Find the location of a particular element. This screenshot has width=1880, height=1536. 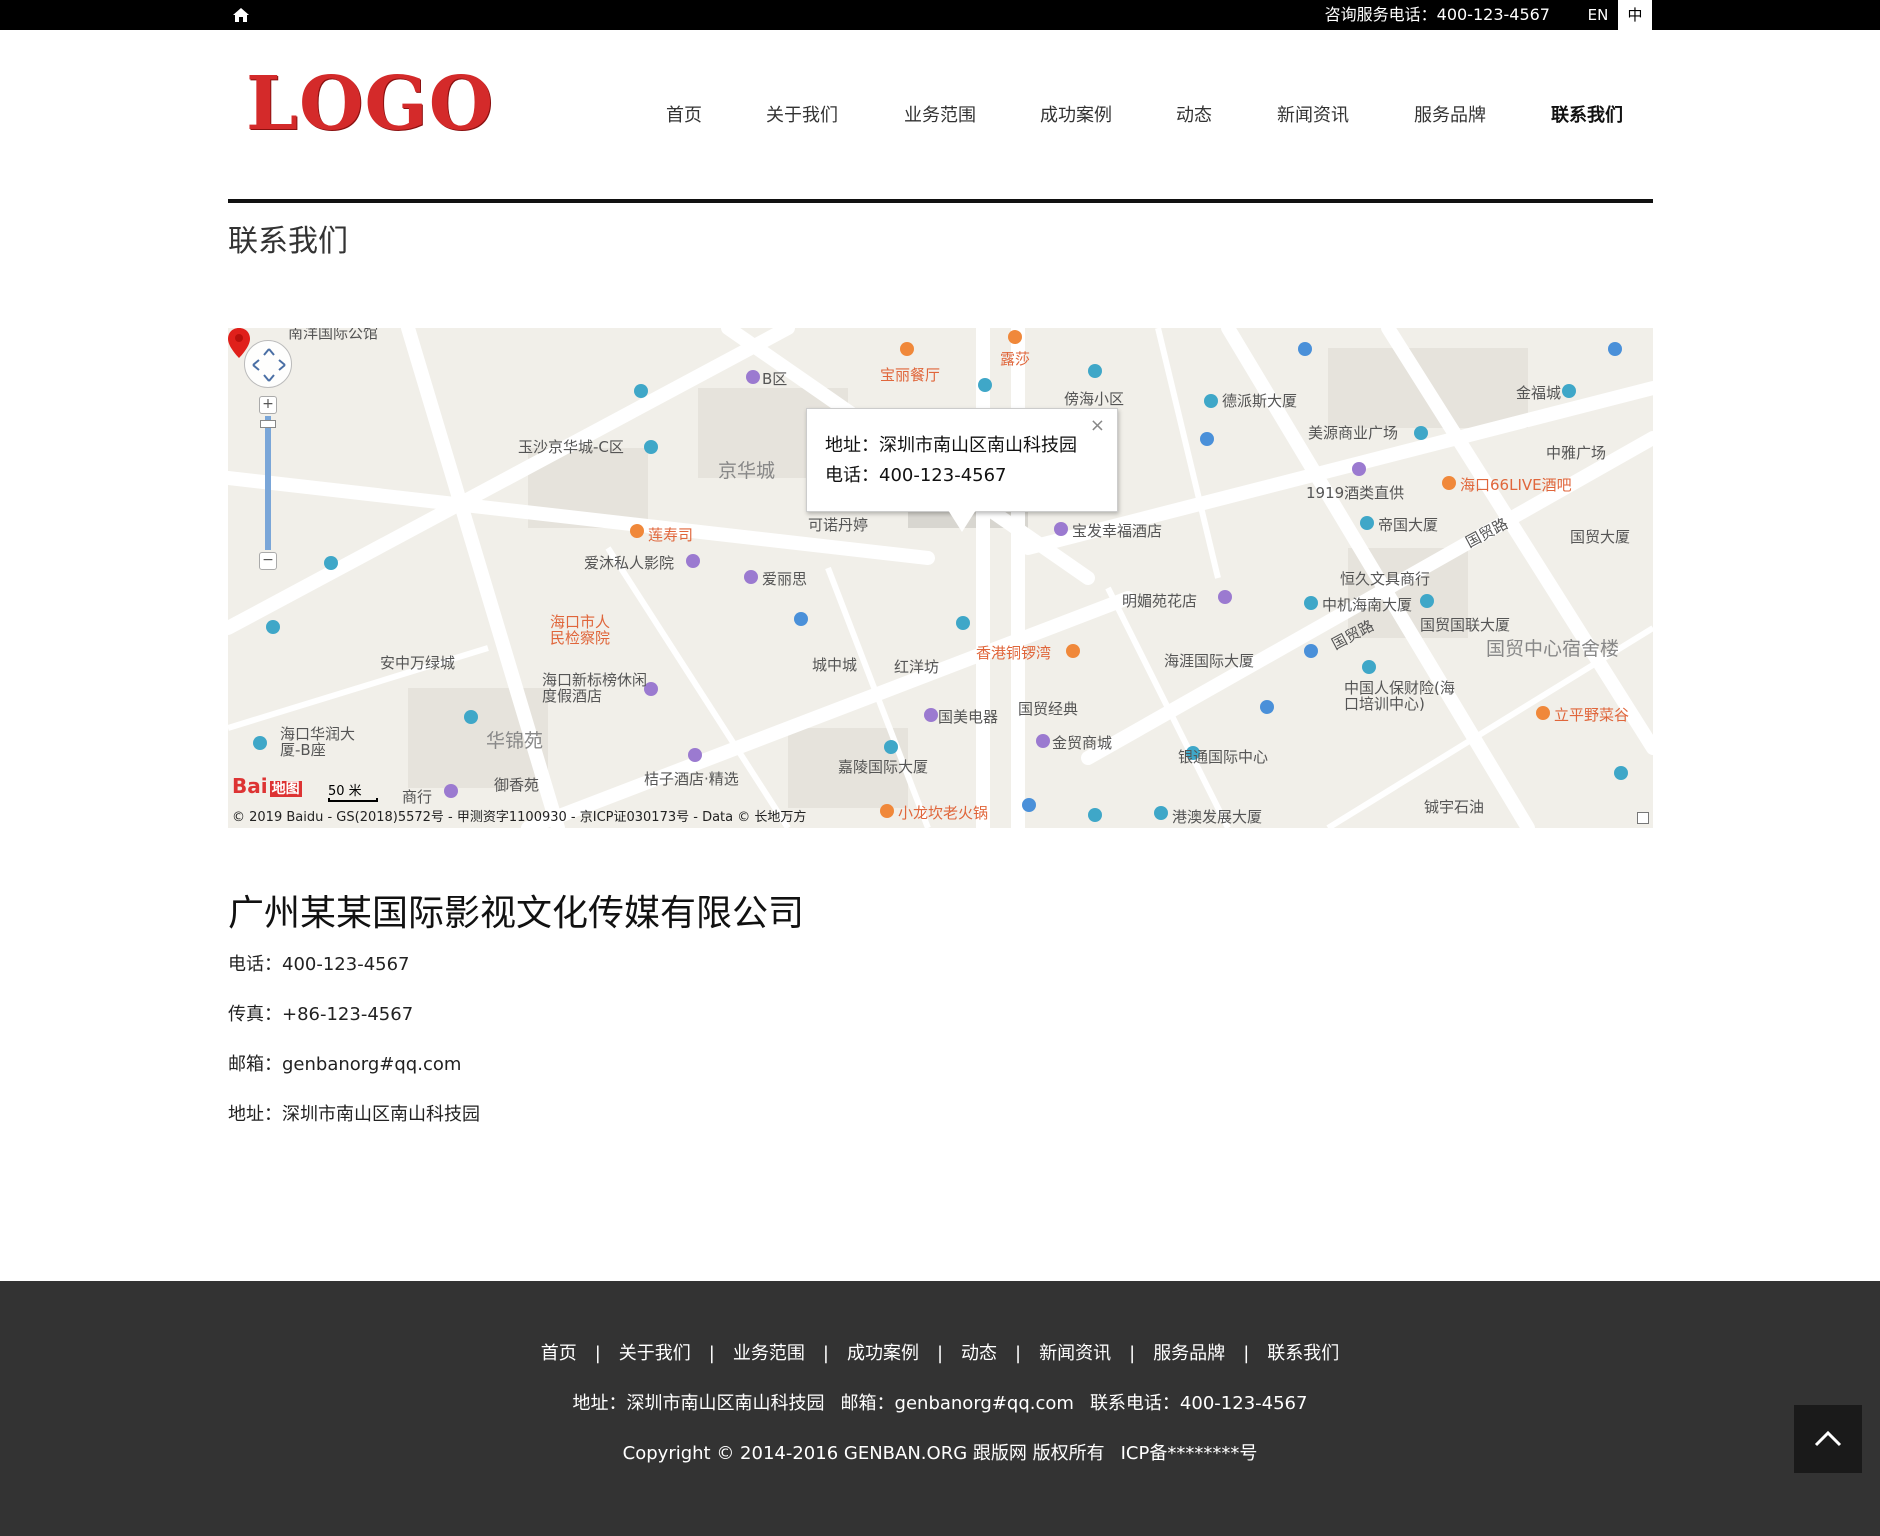

map-label: 国贸国联大厦 is located at coordinates (1465, 625).